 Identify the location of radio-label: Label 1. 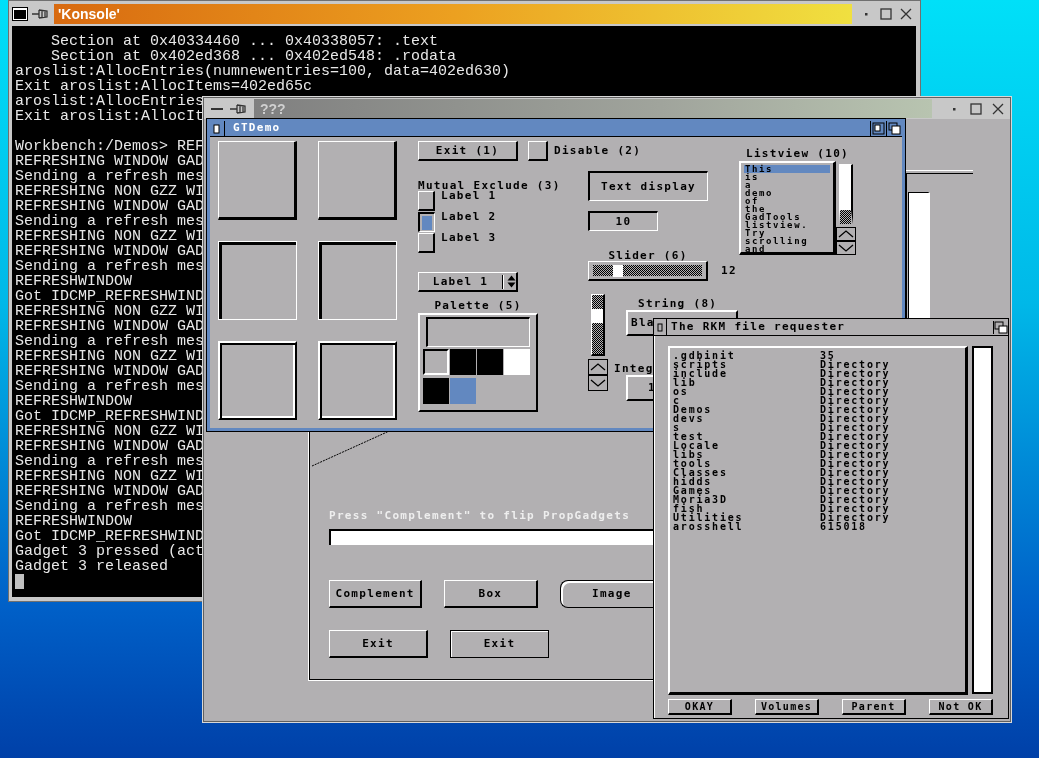
(469, 196).